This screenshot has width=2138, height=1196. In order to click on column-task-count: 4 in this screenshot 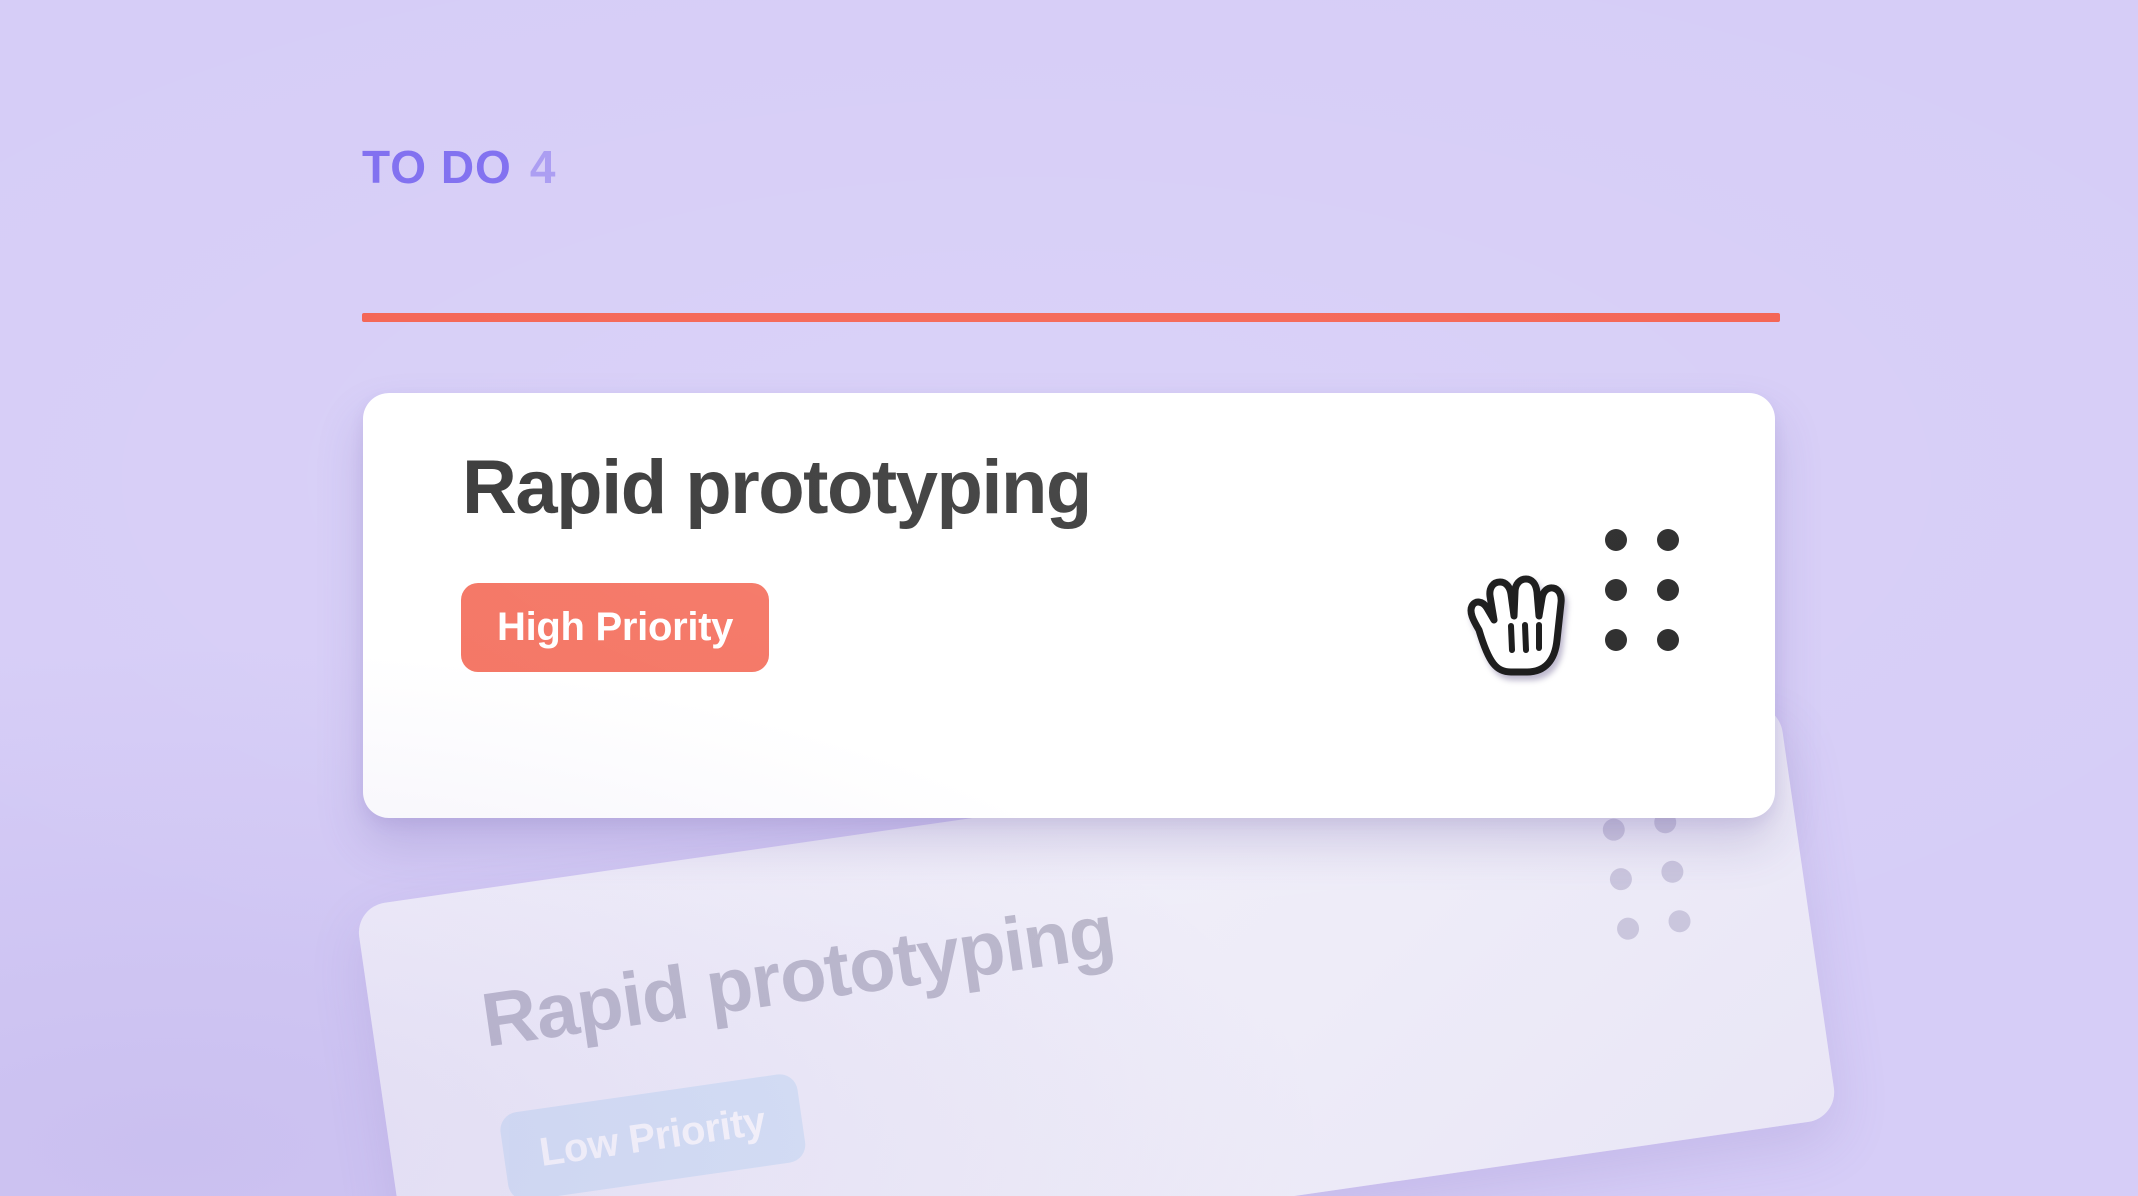, I will do `click(543, 167)`.